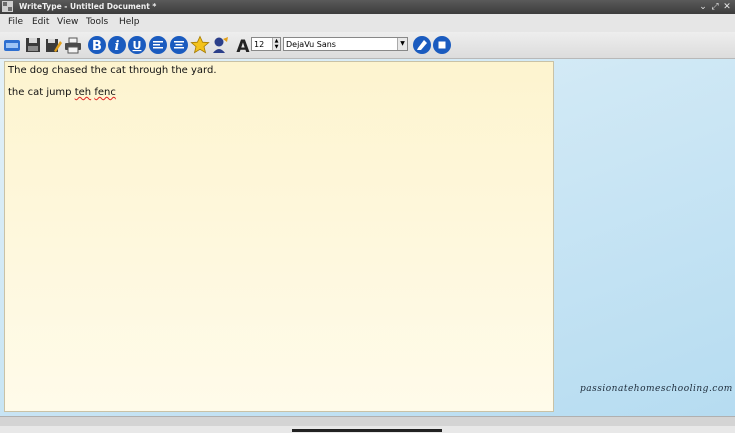  What do you see at coordinates (112, 70) in the screenshot?
I see `document-line-1: The dog chased the cat through the yard.` at bounding box center [112, 70].